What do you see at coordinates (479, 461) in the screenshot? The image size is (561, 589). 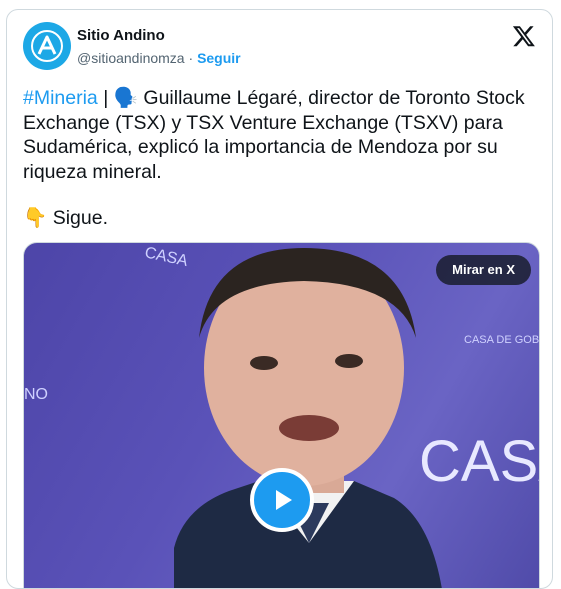 I see `bg-text-casa: CASA` at bounding box center [479, 461].